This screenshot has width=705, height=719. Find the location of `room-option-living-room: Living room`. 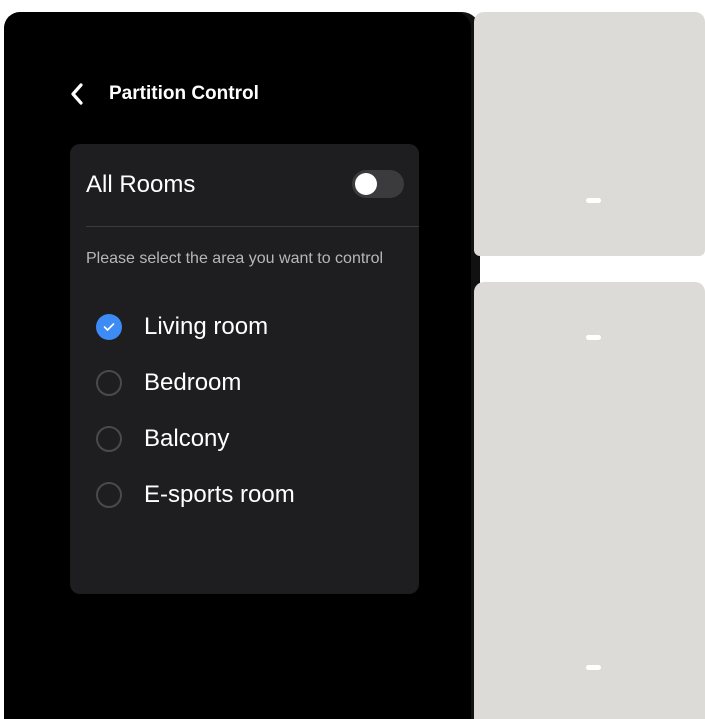

room-option-living-room: Living room is located at coordinates (244, 327).